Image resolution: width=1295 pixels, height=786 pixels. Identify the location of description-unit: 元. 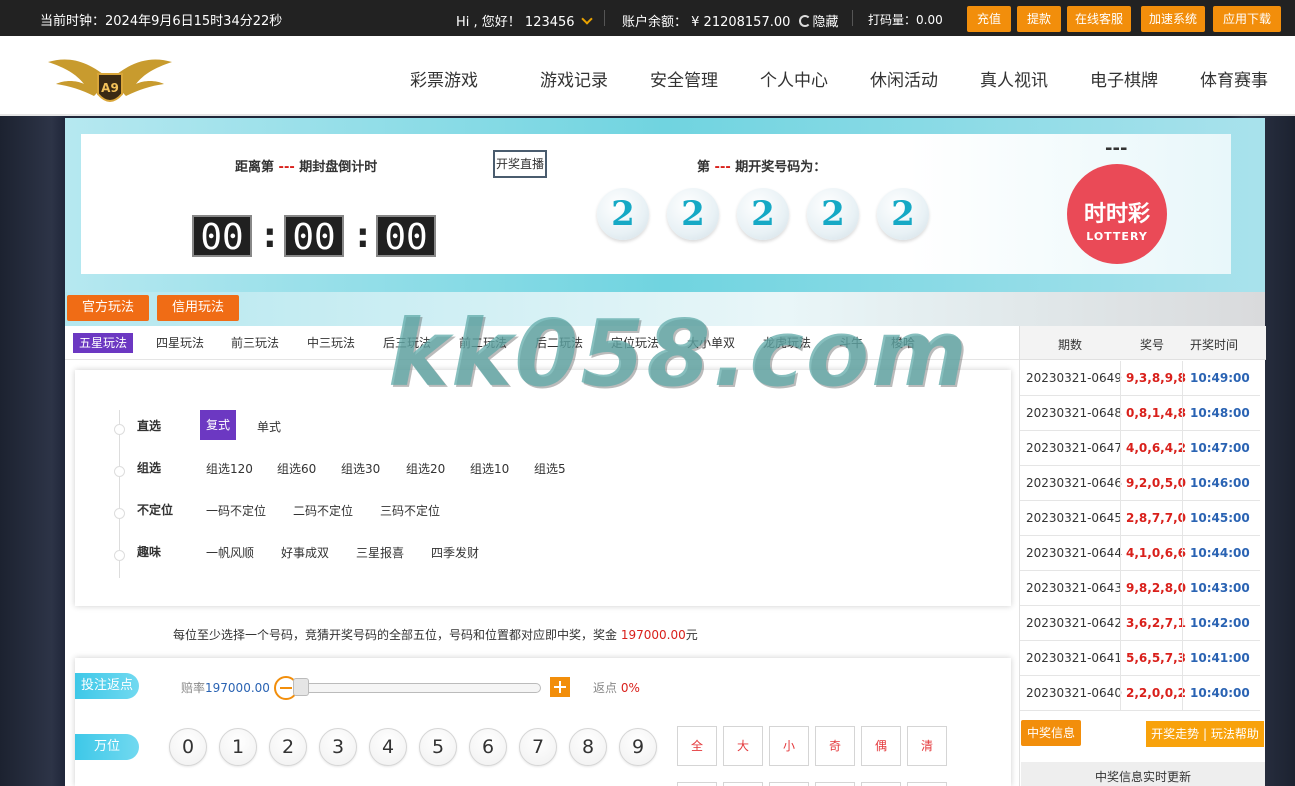
(691, 635).